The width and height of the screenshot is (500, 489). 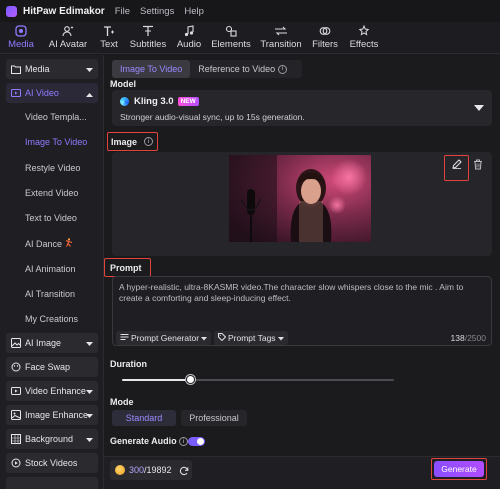 I want to click on sidebar-category-background: Background, so click(x=52, y=439).